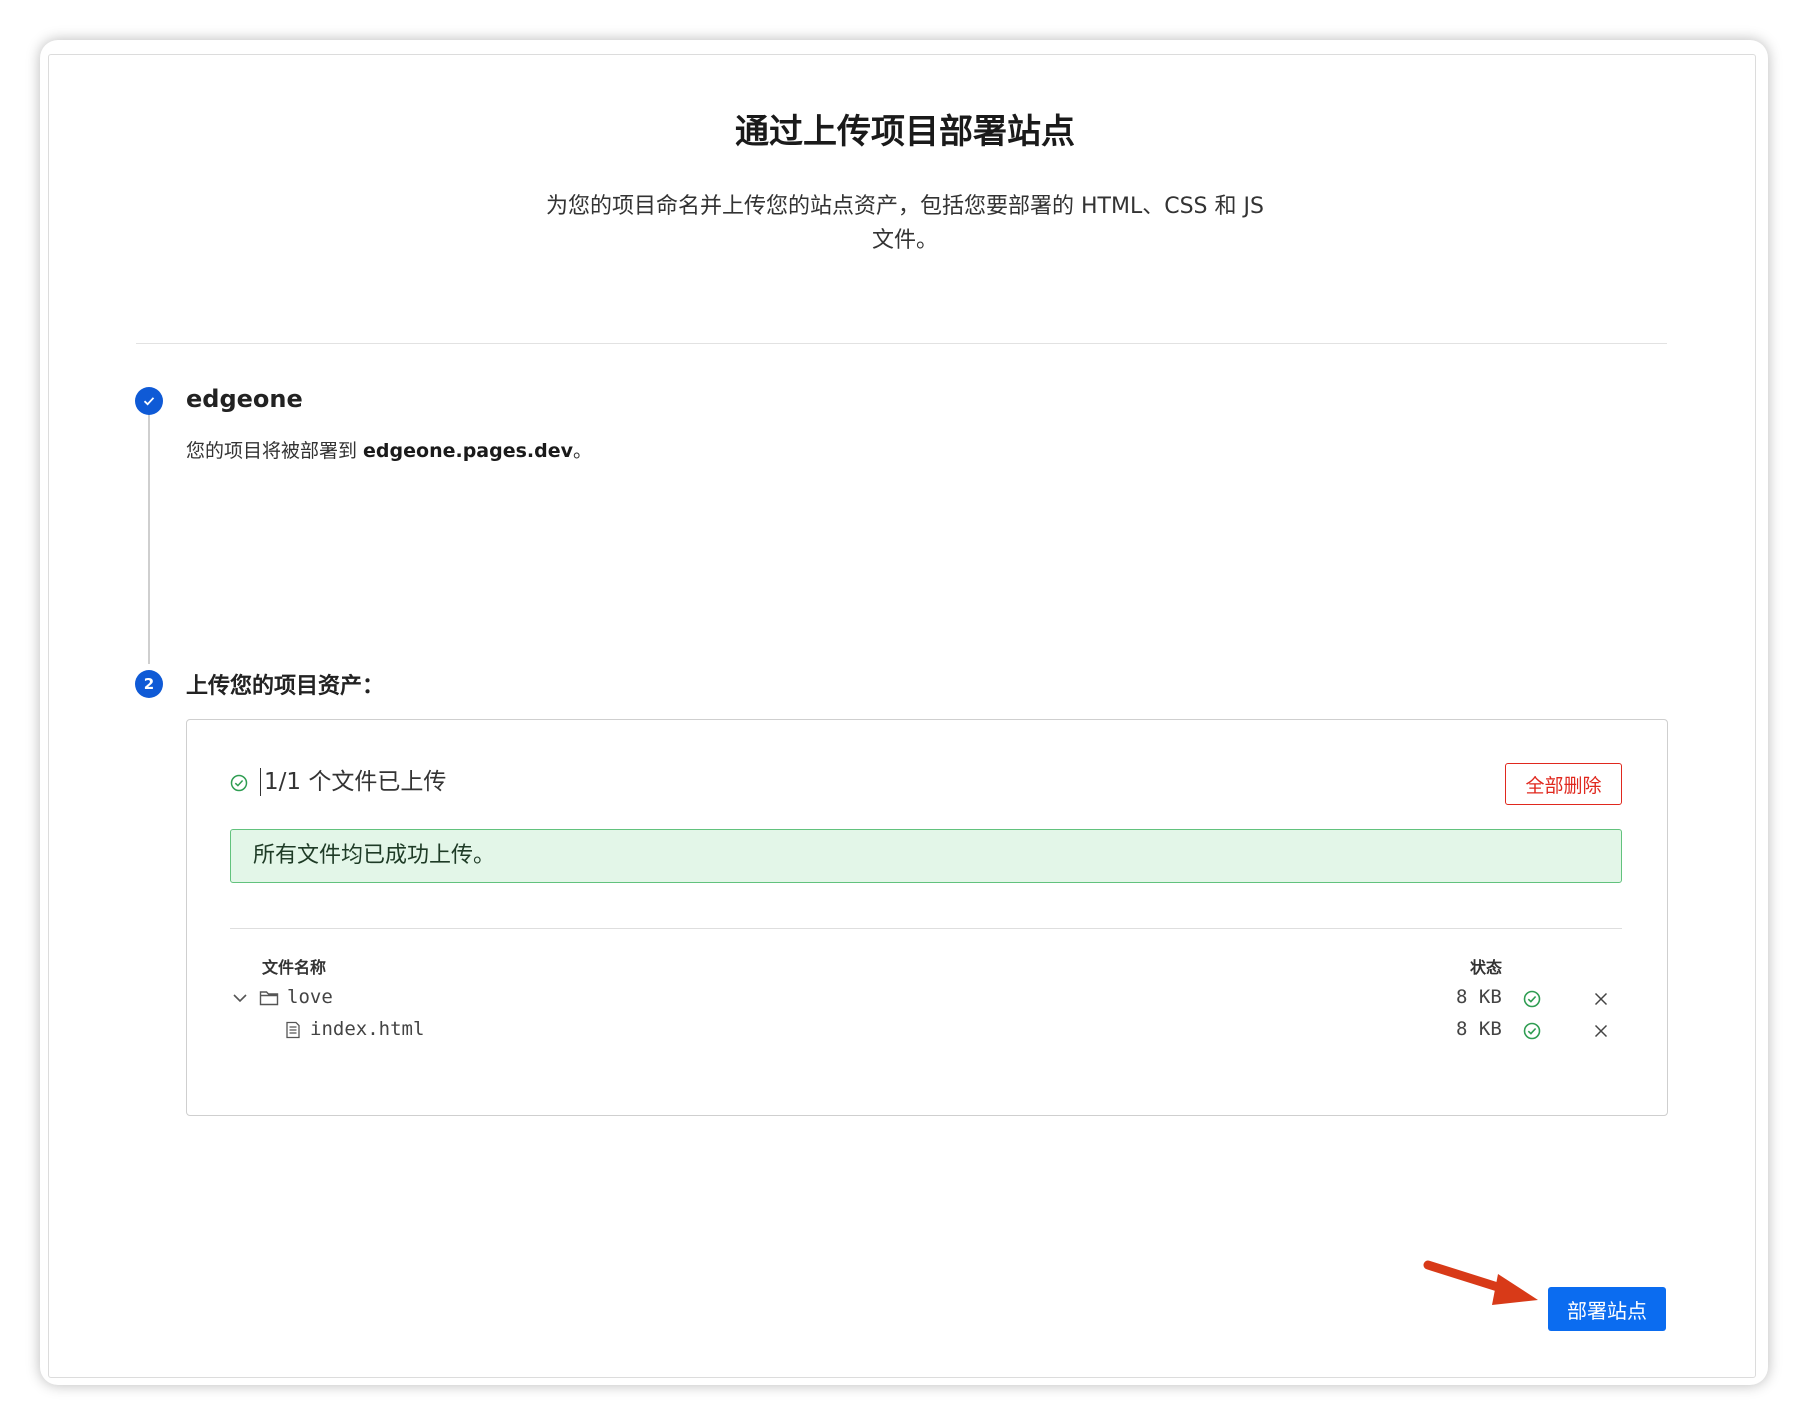 The height and width of the screenshot is (1427, 1810). Describe the element at coordinates (905, 999) in the screenshot. I see `file-row-folder: love 8 KB` at that location.